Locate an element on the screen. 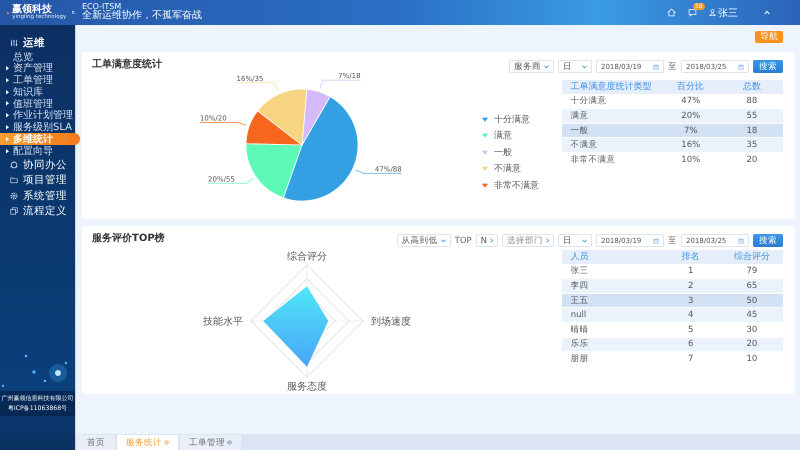 The height and width of the screenshot is (450, 800). table-cell-text: 张三 is located at coordinates (580, 271).